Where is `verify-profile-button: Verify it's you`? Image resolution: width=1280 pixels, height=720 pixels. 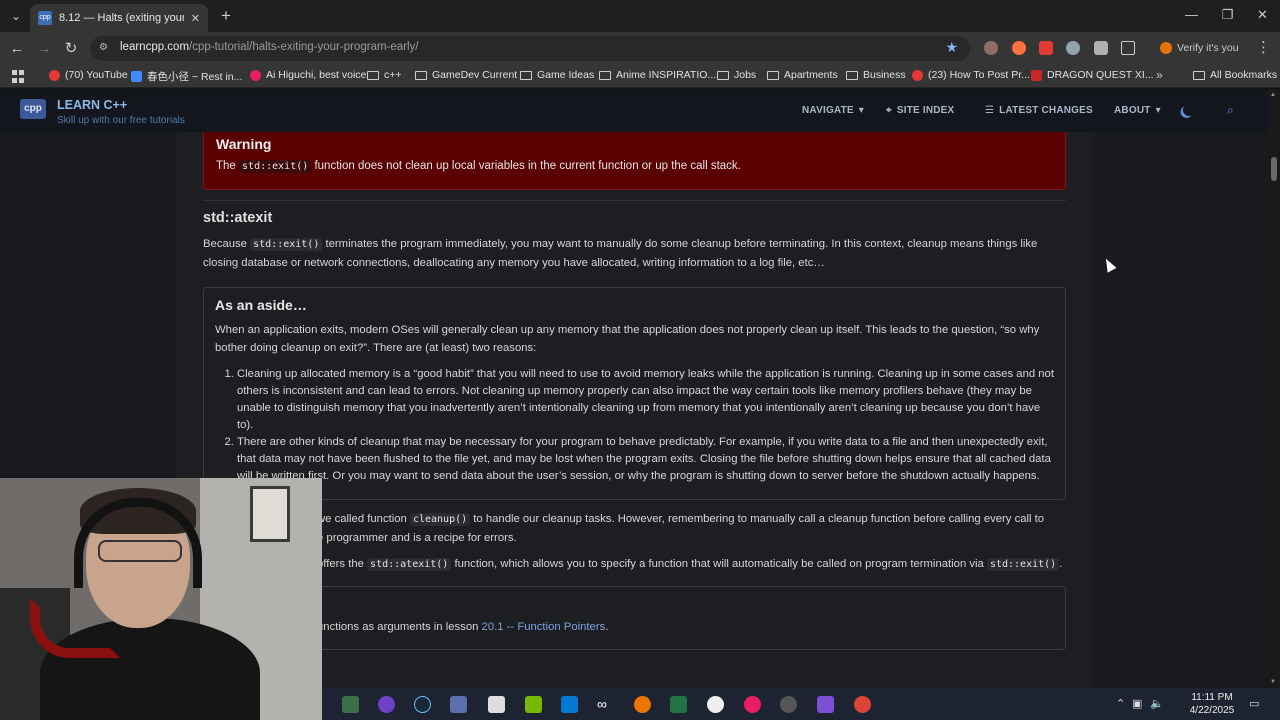
verify-profile-button: Verify it's you is located at coordinates (1199, 48).